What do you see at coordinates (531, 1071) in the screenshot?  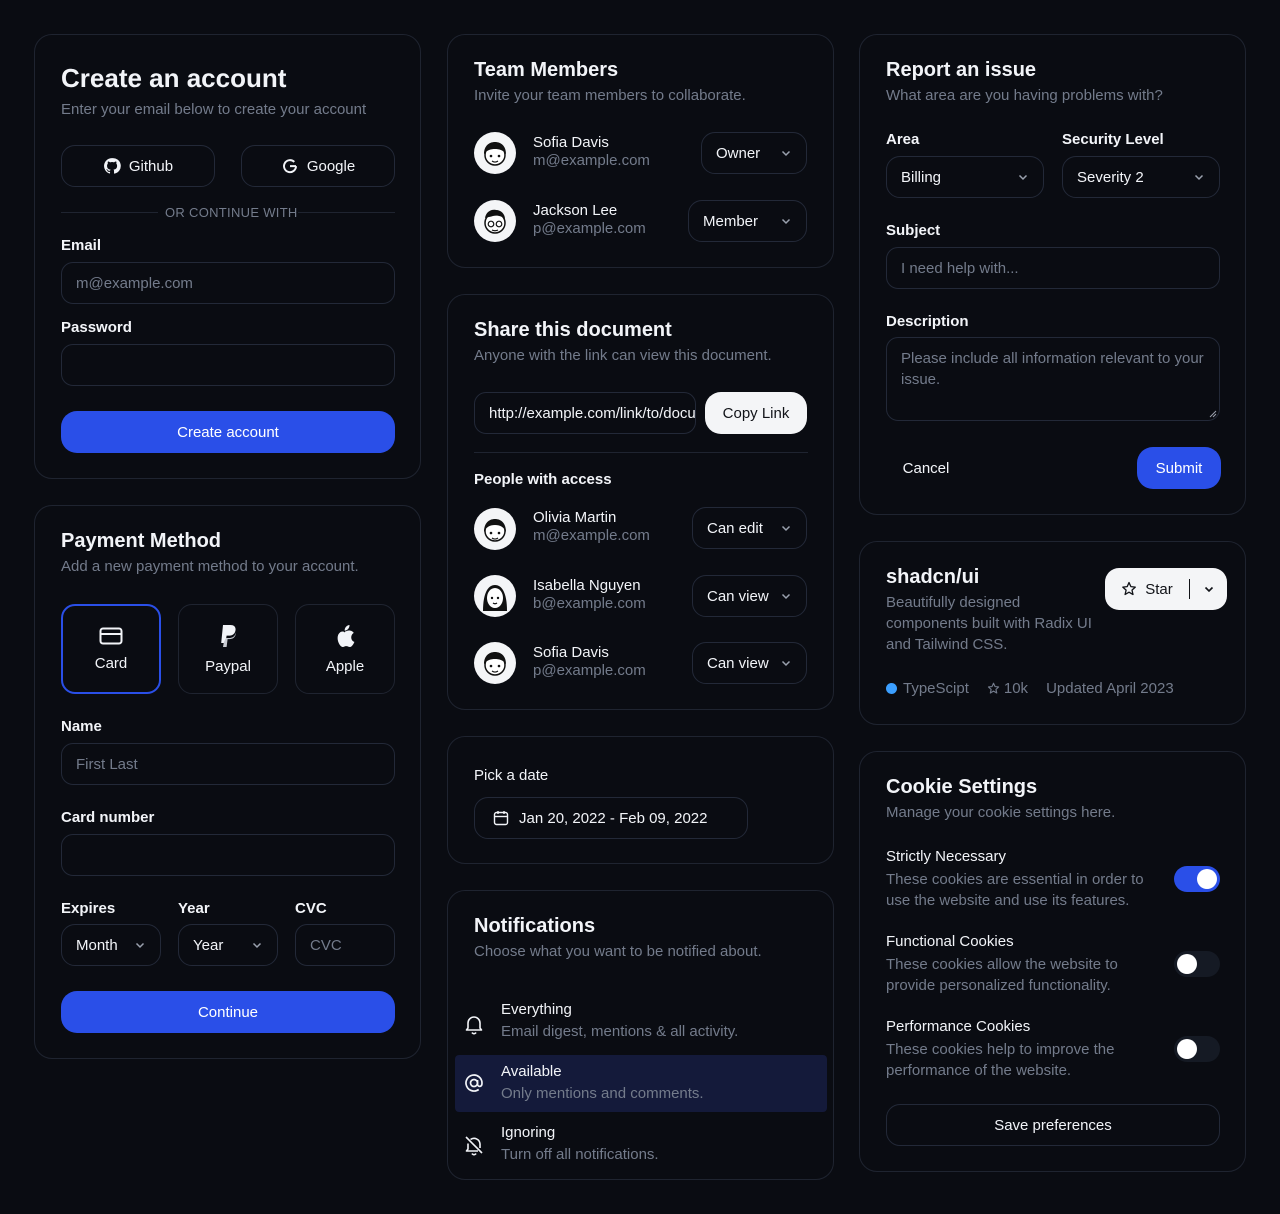 I see `notification-title: Available` at bounding box center [531, 1071].